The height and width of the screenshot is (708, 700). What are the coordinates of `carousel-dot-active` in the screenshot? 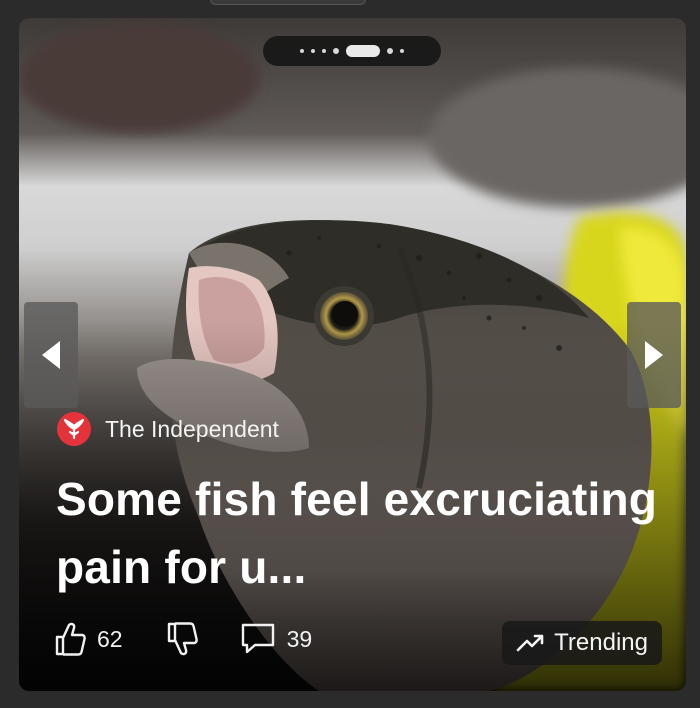 It's located at (363, 51).